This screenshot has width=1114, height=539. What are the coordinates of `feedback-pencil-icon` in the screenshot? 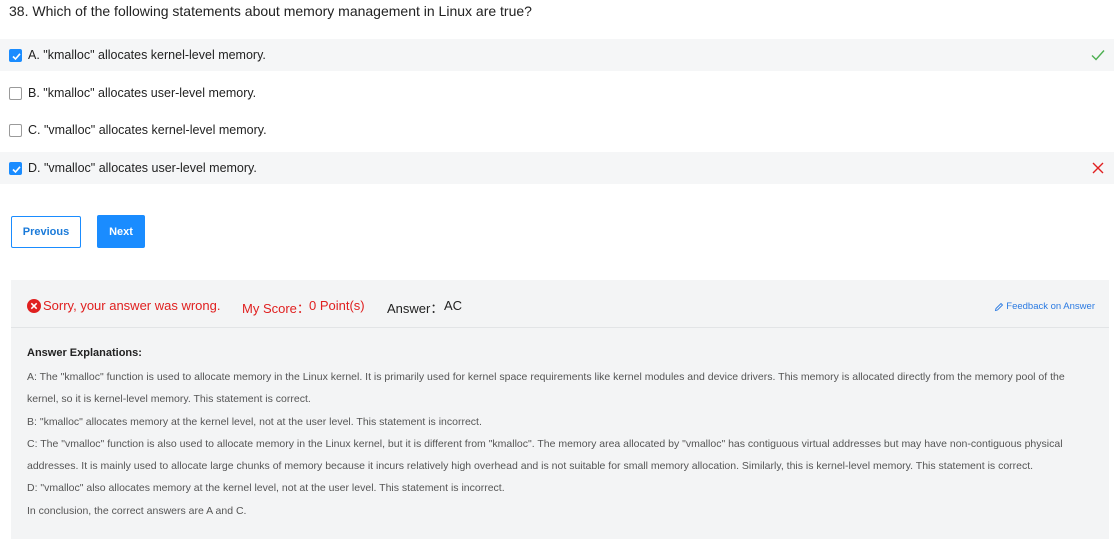 It's located at (999, 306).